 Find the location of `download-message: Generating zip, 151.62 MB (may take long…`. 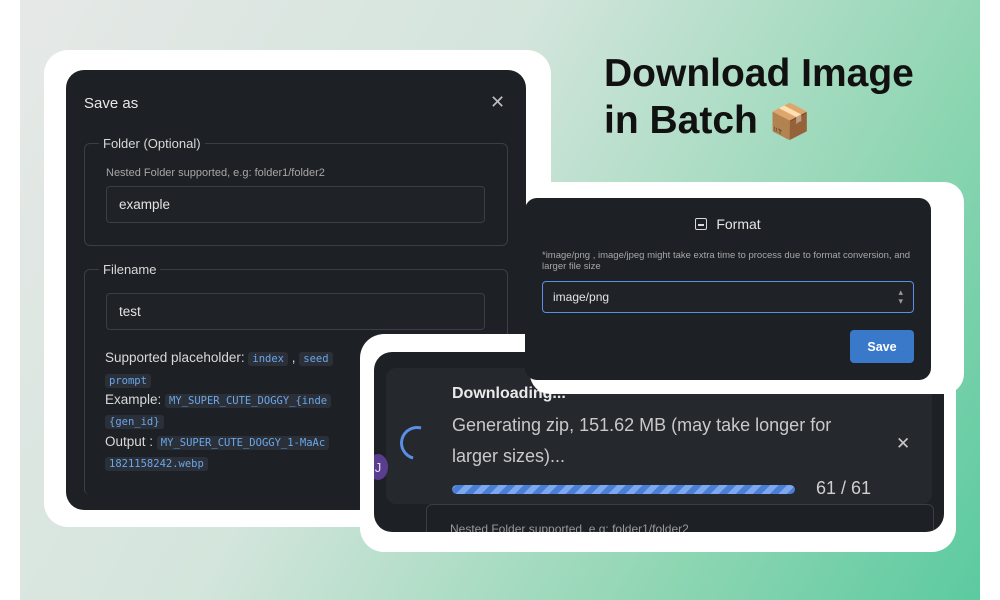

download-message: Generating zip, 151.62 MB (may take long… is located at coordinates (642, 440).